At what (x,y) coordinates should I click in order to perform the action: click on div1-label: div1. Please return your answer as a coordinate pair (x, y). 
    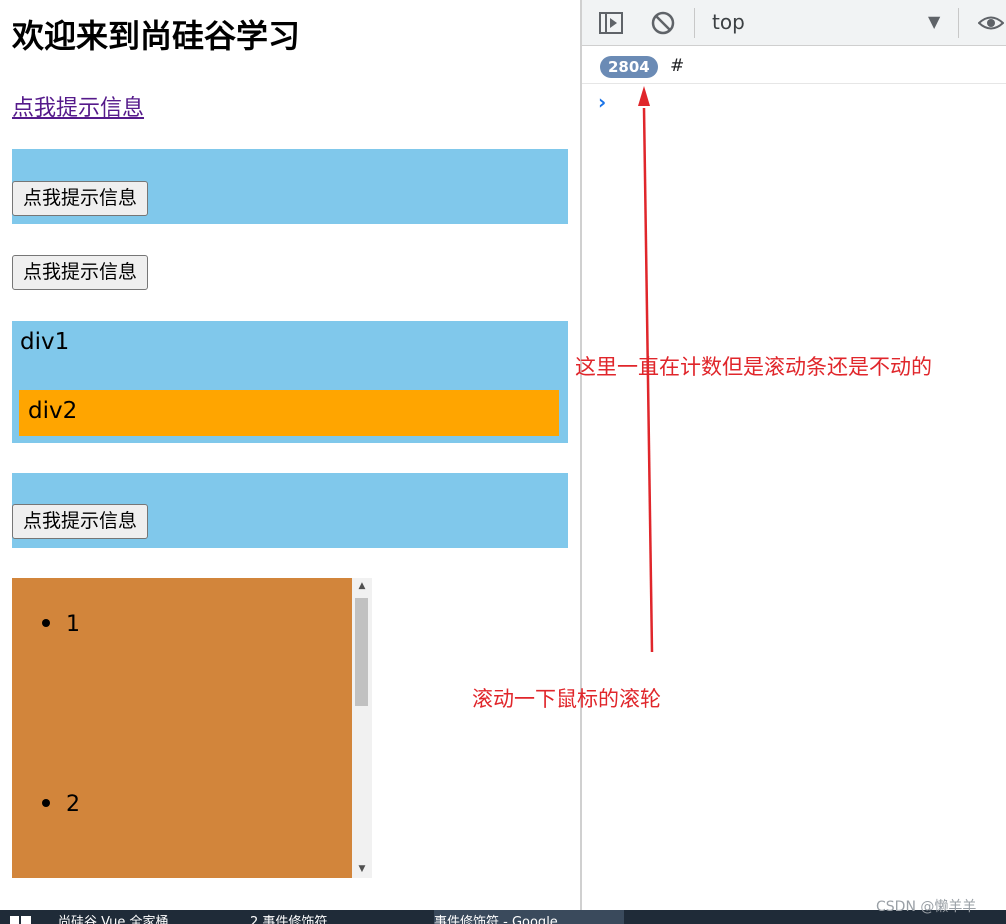
    Looking at the image, I should click on (45, 342).